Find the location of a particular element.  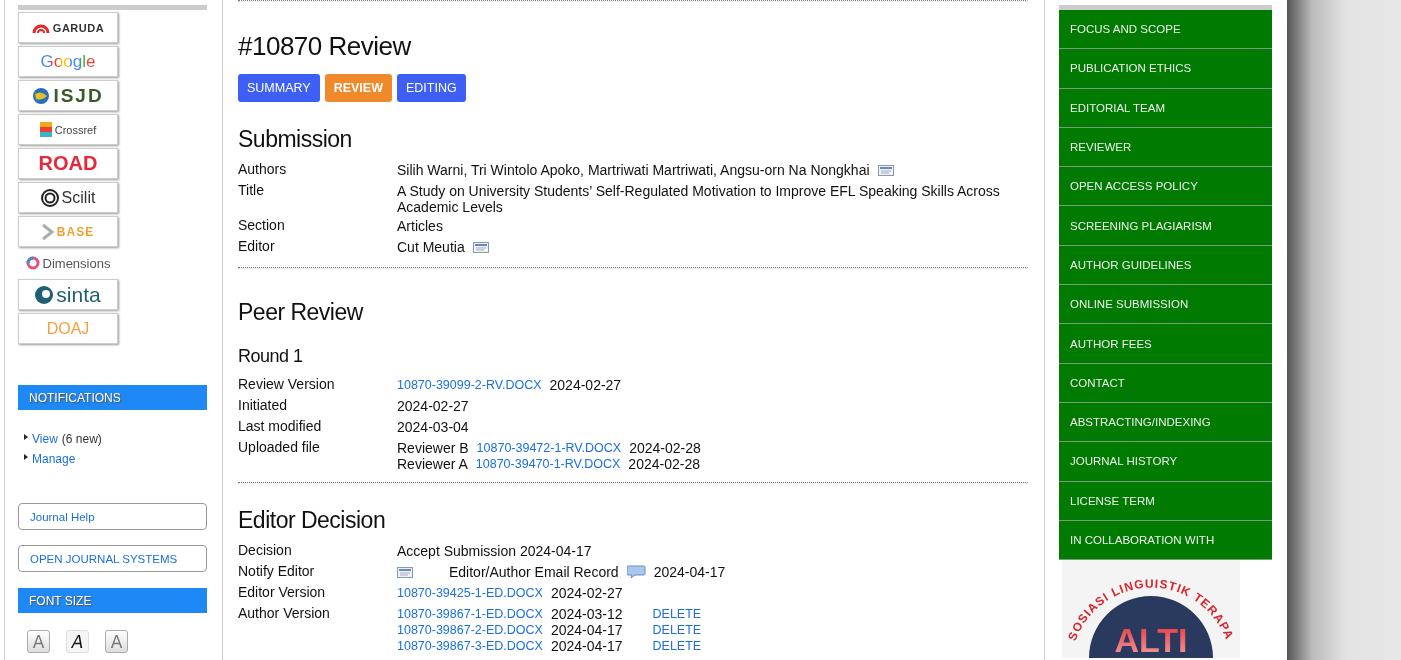

section-heading: Editor Decision is located at coordinates (312, 520).